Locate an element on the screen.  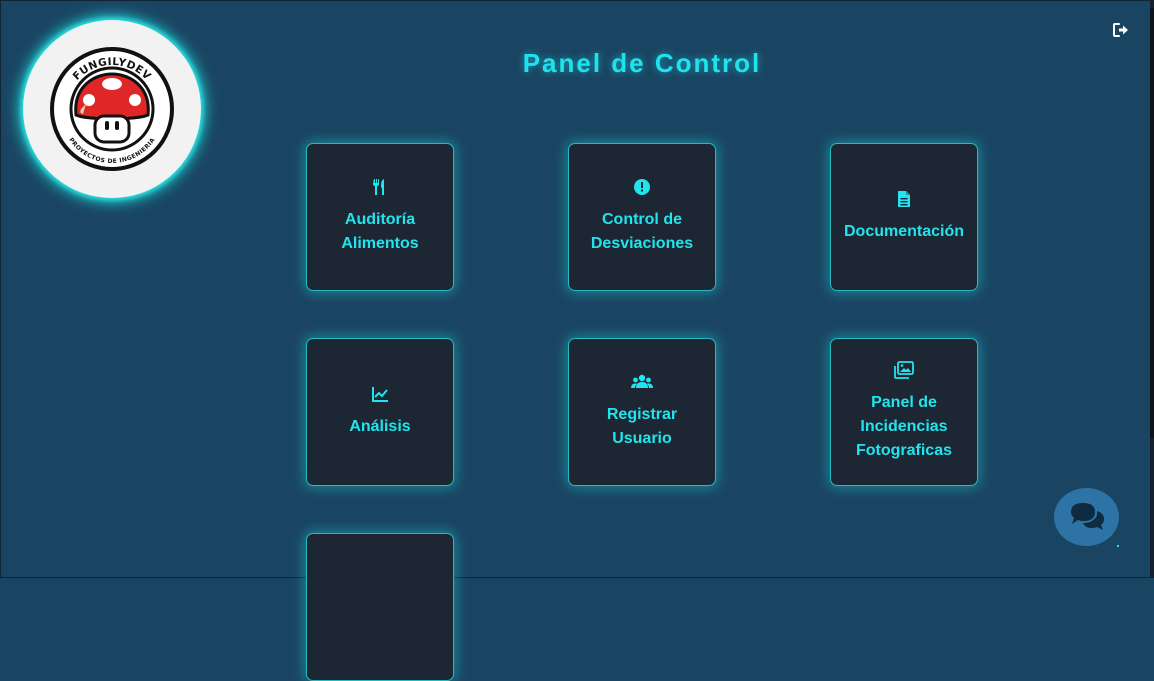
file-icon is located at coordinates (904, 199).